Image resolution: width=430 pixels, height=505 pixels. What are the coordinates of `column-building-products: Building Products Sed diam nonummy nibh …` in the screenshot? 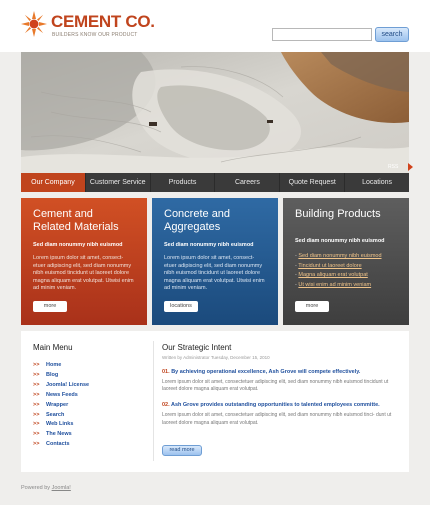 It's located at (346, 261).